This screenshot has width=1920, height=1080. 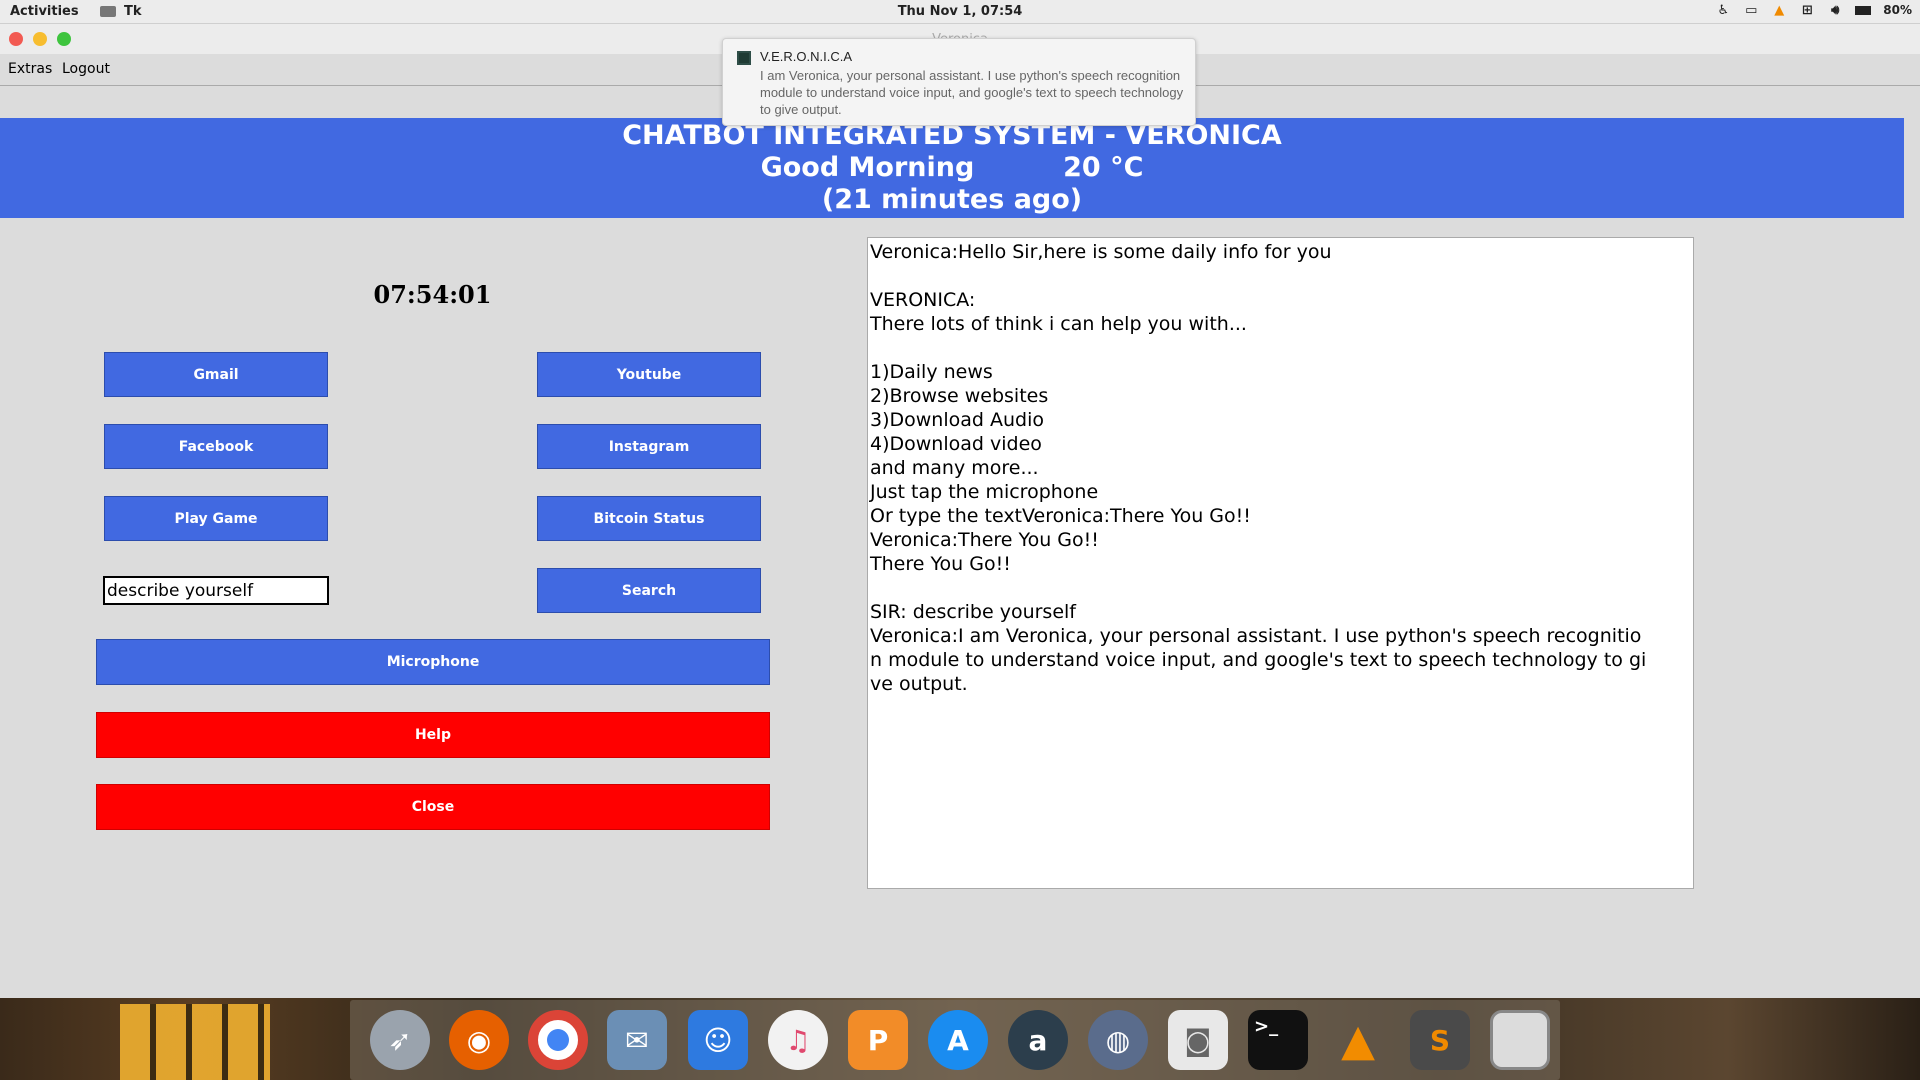 I want to click on network-icon: ⊞, so click(x=1807, y=10).